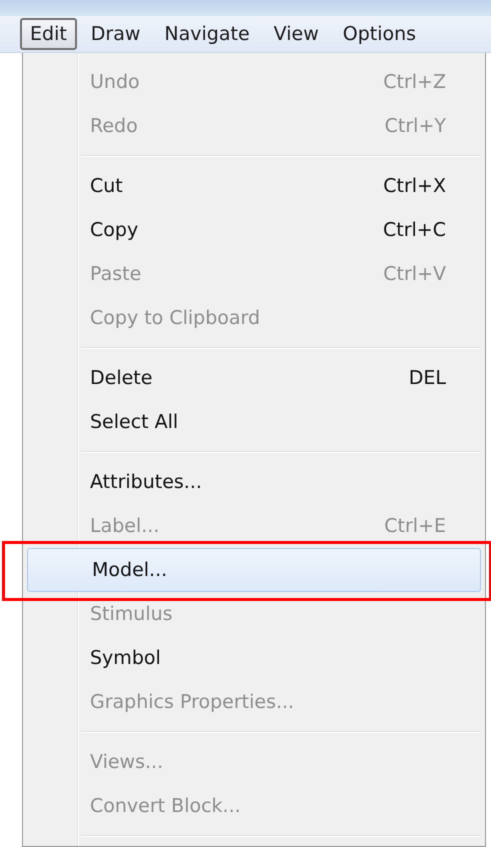 Image resolution: width=491 pixels, height=847 pixels. What do you see at coordinates (414, 274) in the screenshot?
I see `shortcut-label: Ctrl+V` at bounding box center [414, 274].